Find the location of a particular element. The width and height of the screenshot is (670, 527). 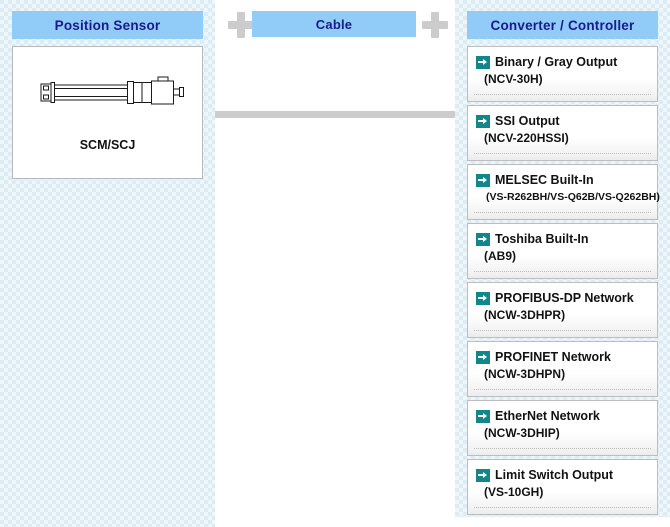

converter-item-model: (VS-10GH) is located at coordinates (514, 492).